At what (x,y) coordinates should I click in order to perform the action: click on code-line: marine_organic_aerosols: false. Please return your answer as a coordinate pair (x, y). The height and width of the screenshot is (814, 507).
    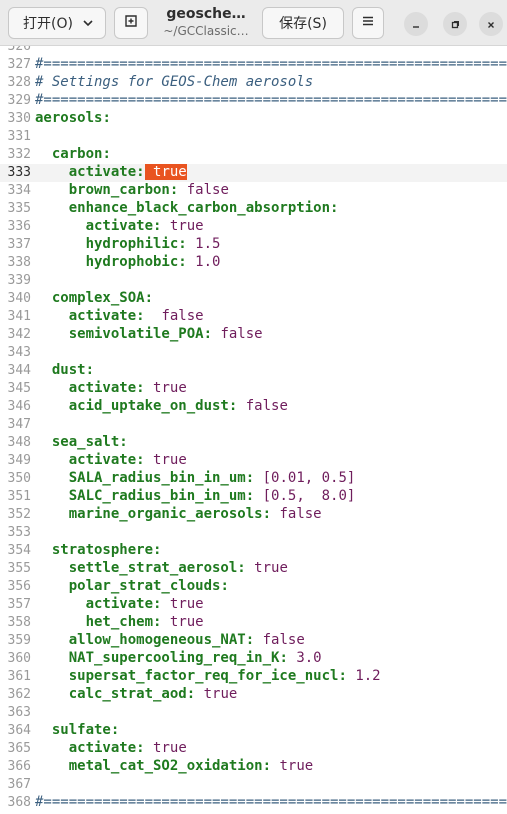
    Looking at the image, I should click on (178, 514).